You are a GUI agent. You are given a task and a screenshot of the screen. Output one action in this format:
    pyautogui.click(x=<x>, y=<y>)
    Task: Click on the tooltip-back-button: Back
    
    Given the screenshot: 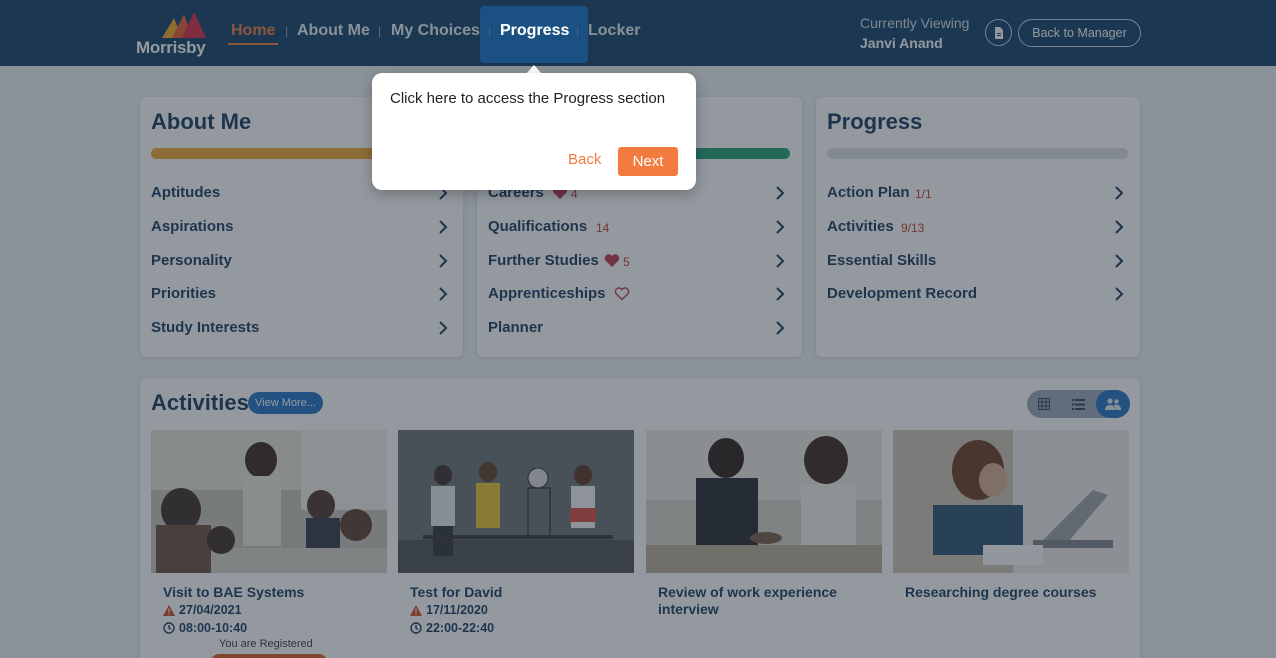 What is the action you would take?
    pyautogui.click(x=584, y=159)
    